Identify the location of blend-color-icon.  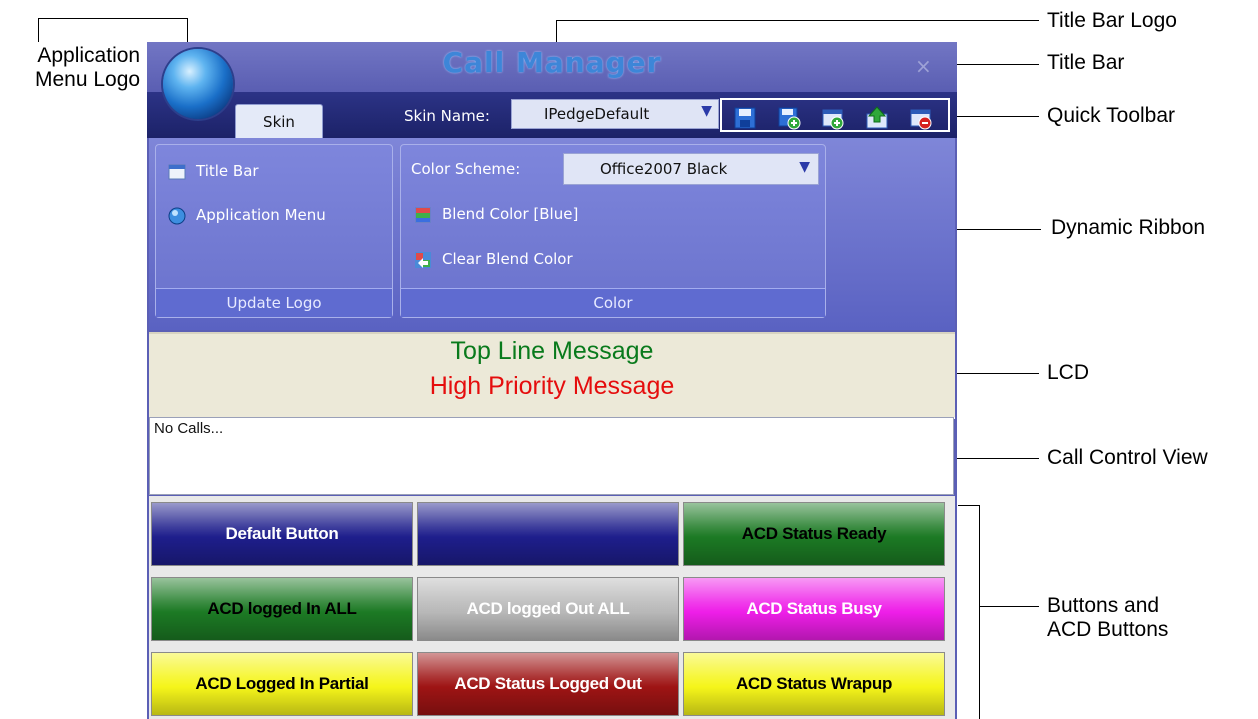
(423, 215).